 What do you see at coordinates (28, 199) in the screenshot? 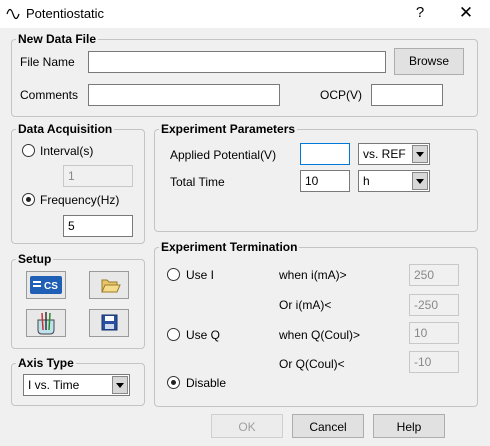
I see `frequency-radio` at bounding box center [28, 199].